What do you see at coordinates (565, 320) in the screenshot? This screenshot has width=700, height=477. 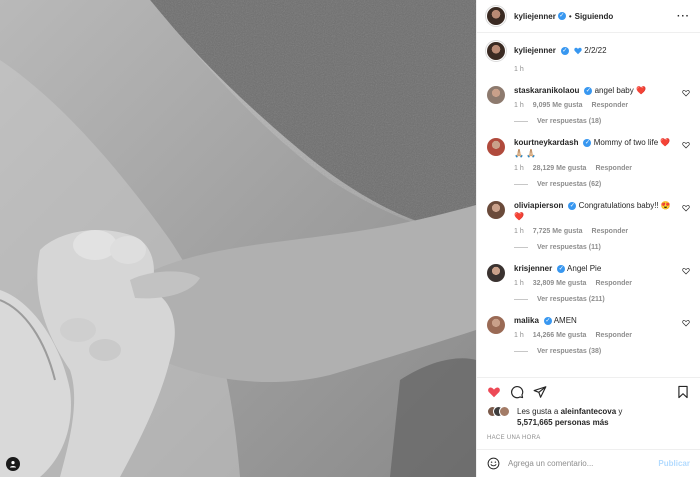 I see `comment-text: AMEN` at bounding box center [565, 320].